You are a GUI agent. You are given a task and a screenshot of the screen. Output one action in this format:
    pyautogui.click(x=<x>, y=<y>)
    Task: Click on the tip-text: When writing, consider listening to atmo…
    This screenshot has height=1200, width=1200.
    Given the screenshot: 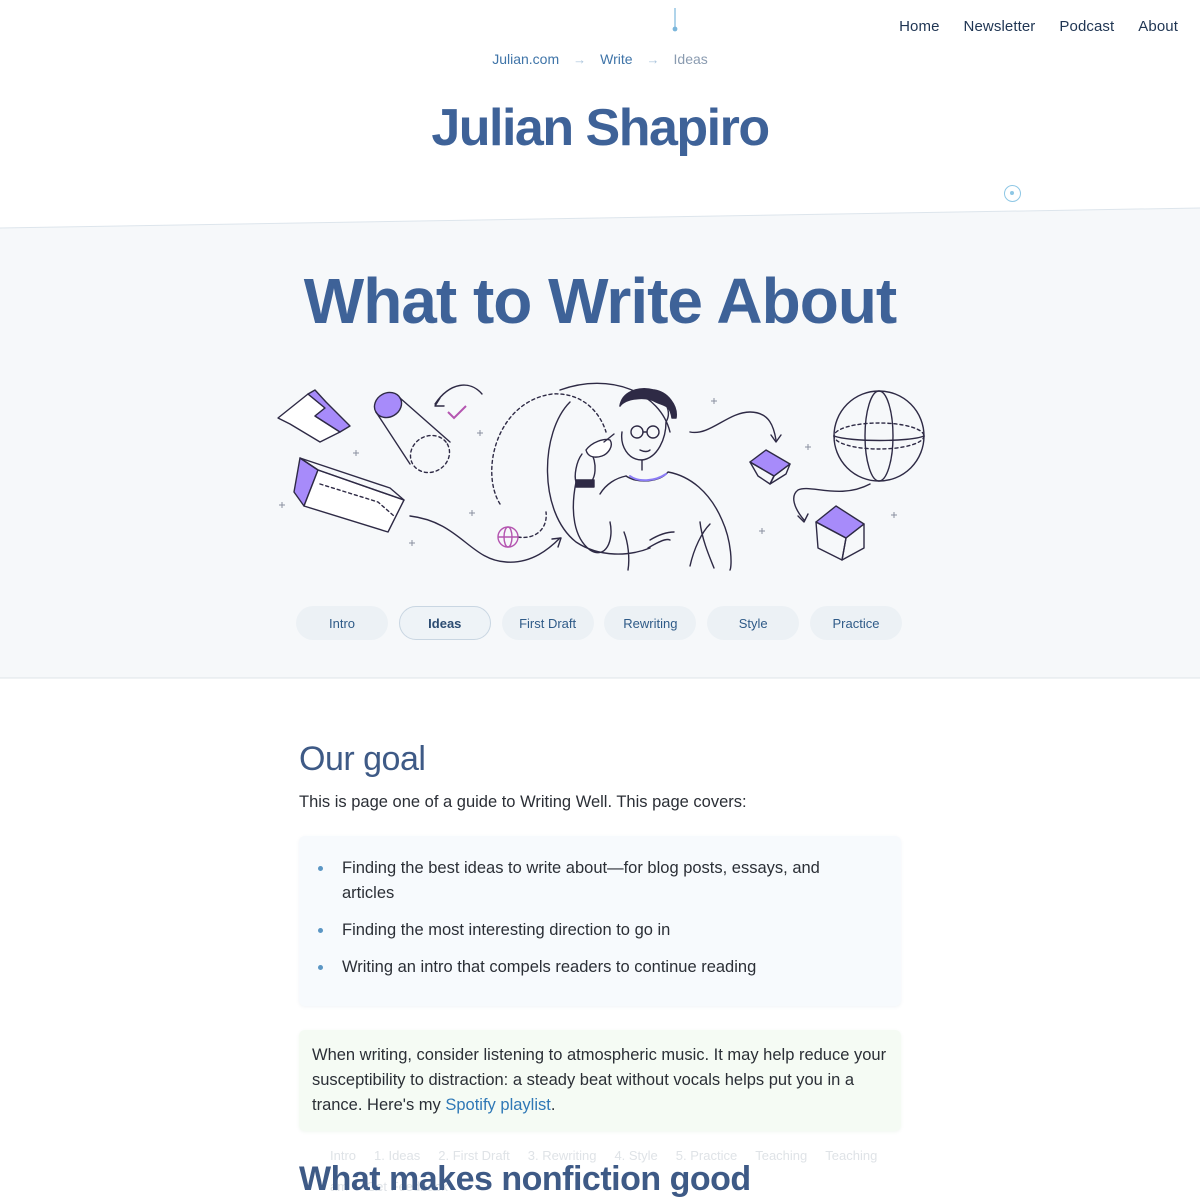 What is the action you would take?
    pyautogui.click(x=599, y=1080)
    